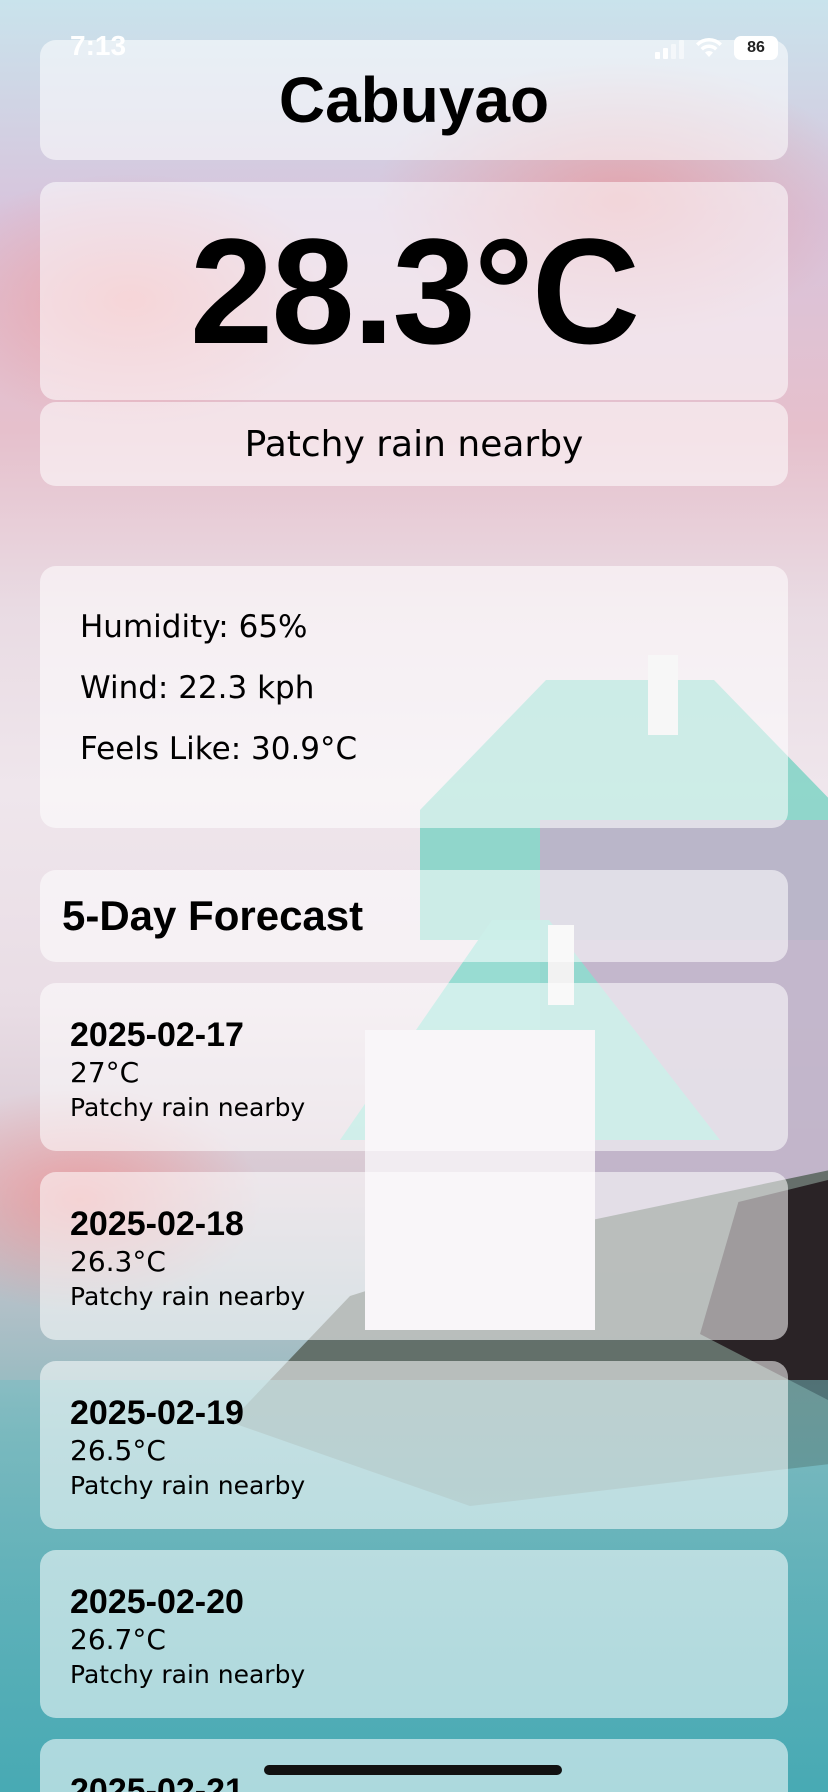  I want to click on forecast-date: 2025-02-20, so click(157, 1602).